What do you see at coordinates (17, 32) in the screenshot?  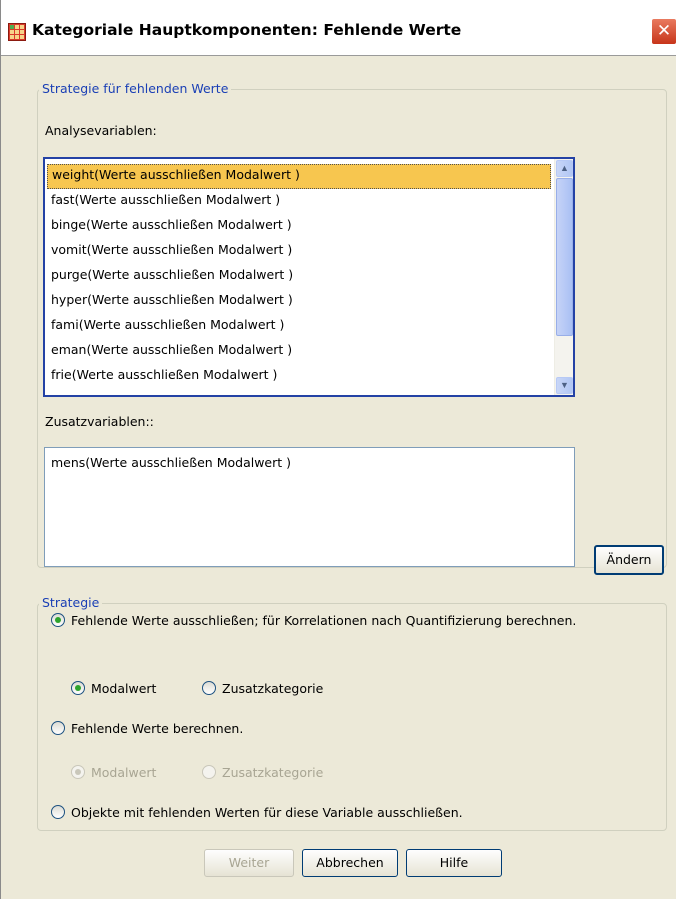 I see `spss-table-icon` at bounding box center [17, 32].